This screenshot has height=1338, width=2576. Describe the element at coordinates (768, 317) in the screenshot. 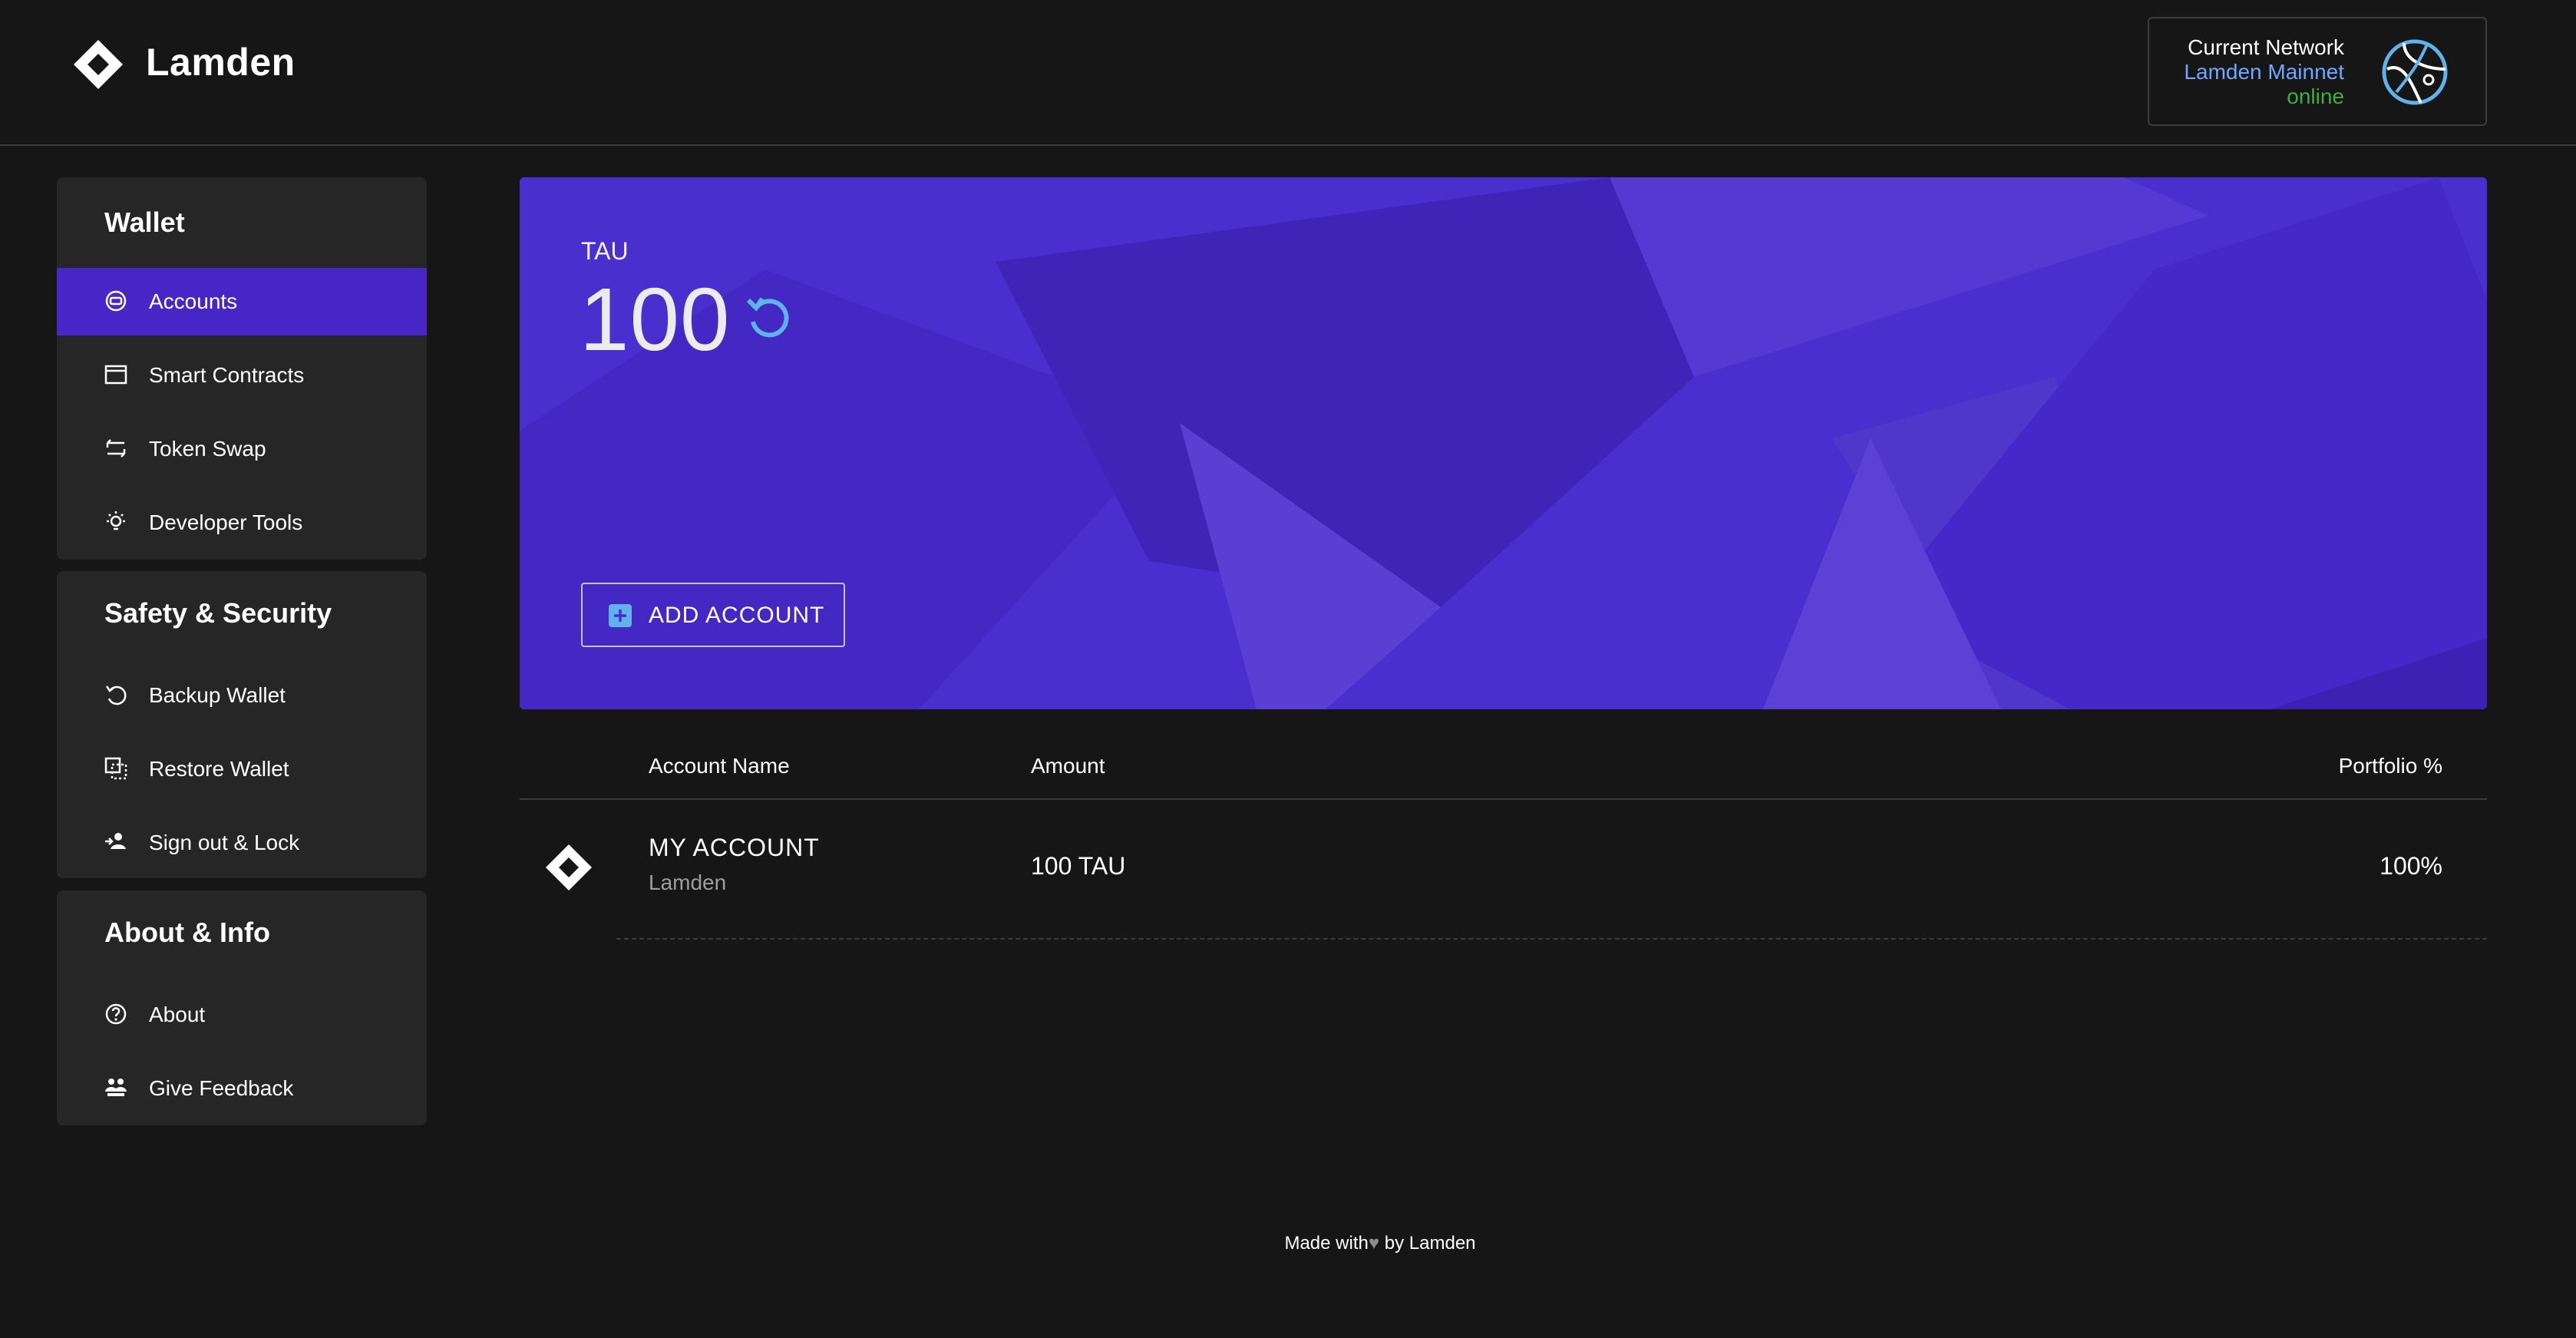

I see `refresh-icon` at that location.